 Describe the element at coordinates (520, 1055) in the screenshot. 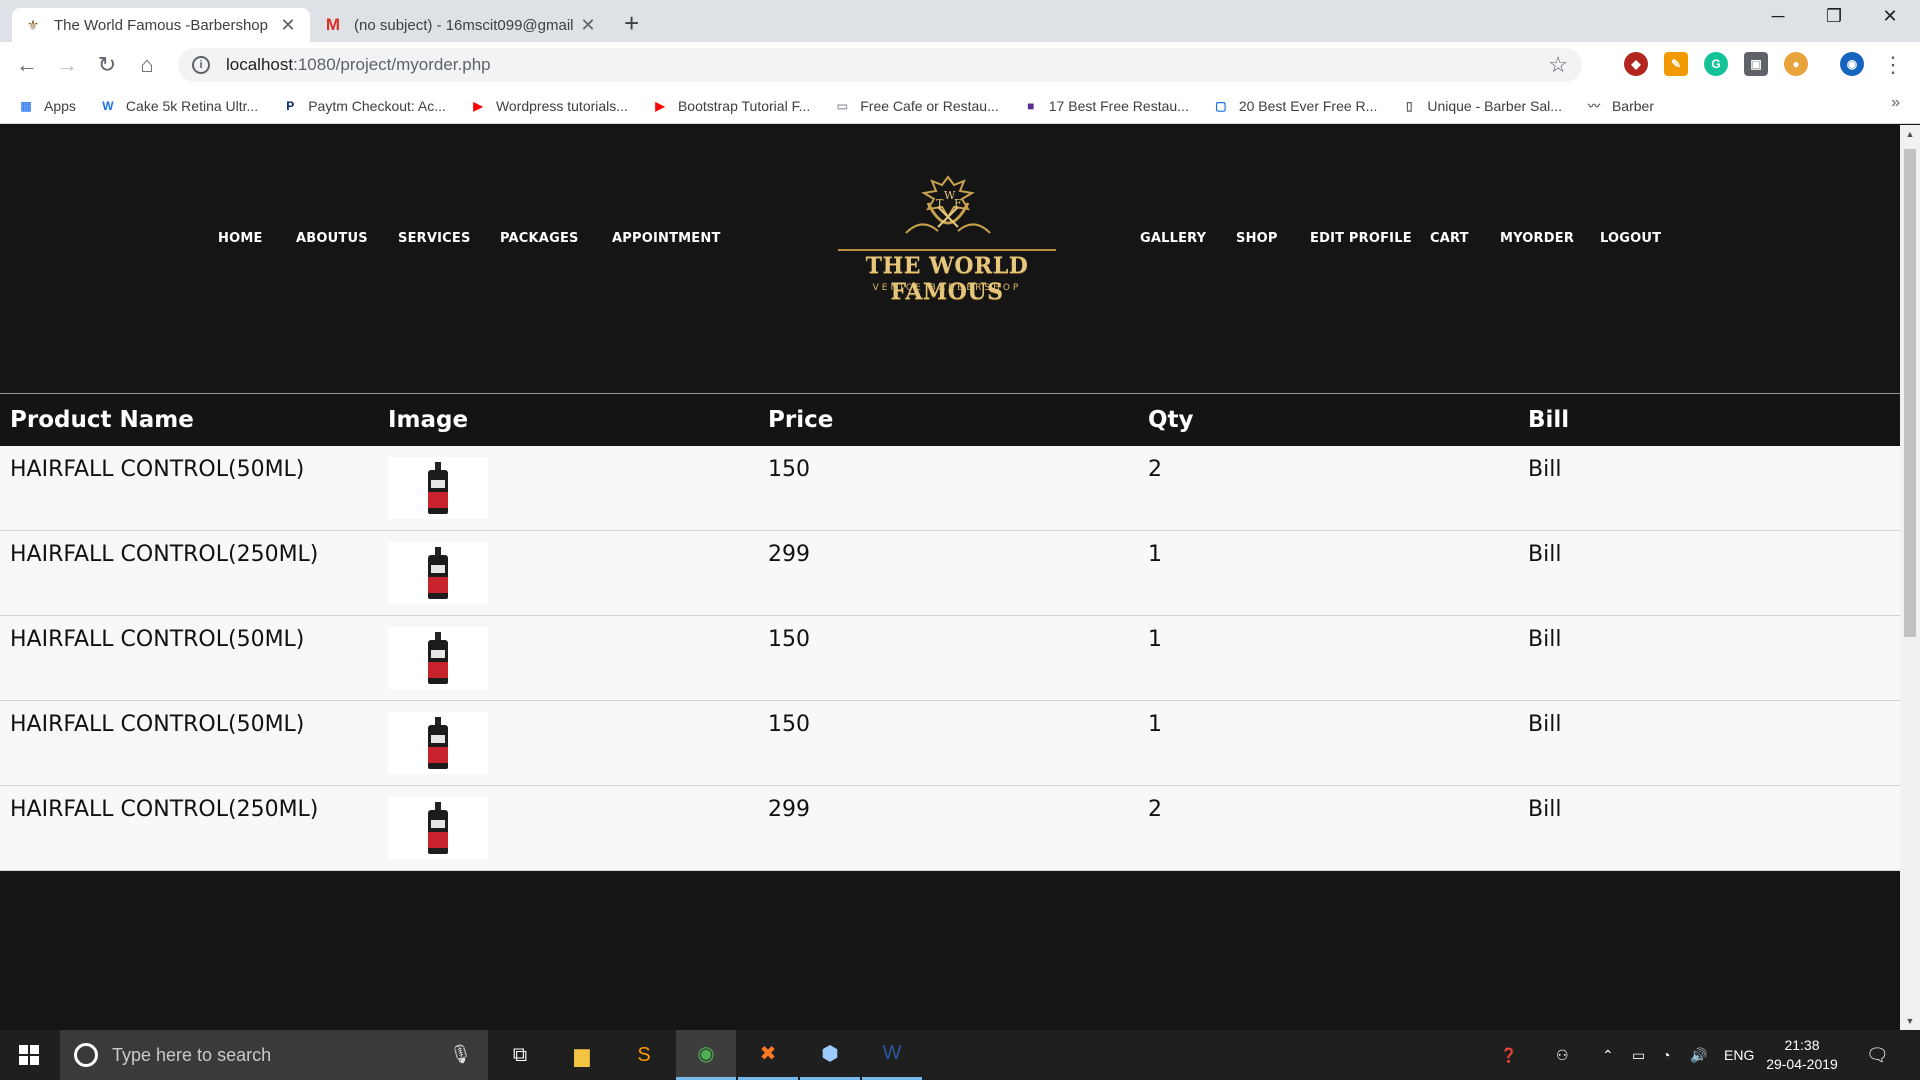

I see `task-view-icon: ⧉` at that location.